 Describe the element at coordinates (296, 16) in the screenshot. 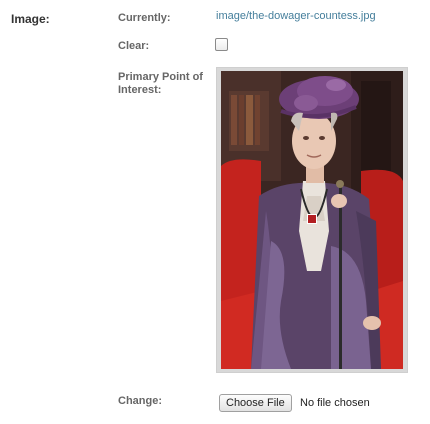

I see `current-image-link: image/the-dowager-countess.jpg` at that location.